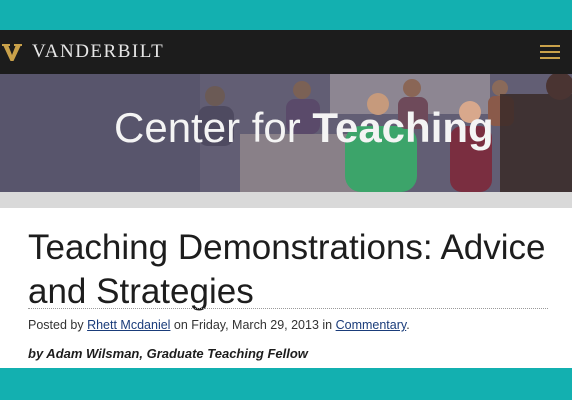 This screenshot has width=572, height=400. What do you see at coordinates (371, 325) in the screenshot?
I see `category-link: Commentary` at bounding box center [371, 325].